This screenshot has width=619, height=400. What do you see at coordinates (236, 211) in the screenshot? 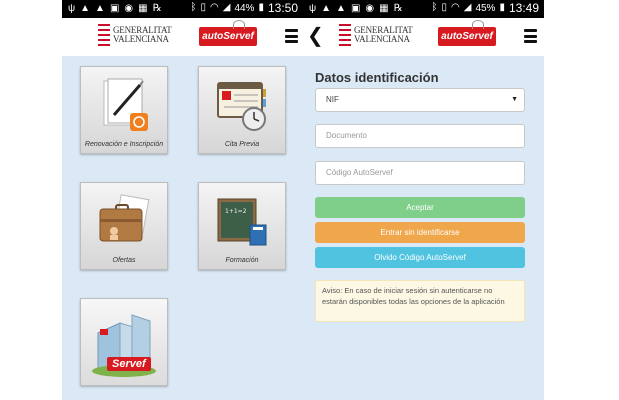
I see `svg-text: 1+1=2` at bounding box center [236, 211].